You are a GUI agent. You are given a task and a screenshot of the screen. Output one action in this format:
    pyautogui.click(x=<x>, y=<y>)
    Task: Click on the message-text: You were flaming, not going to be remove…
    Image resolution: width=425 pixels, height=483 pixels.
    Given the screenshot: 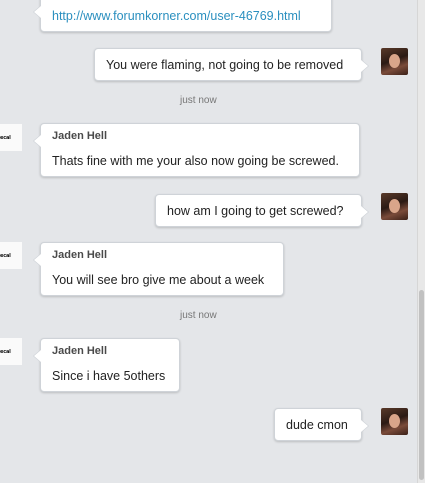 What is the action you would take?
    pyautogui.click(x=225, y=65)
    